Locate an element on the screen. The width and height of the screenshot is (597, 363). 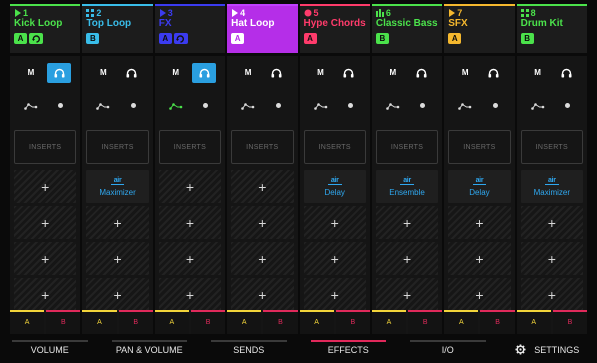
track-header: 8 Drum Kit B is located at coordinates (551, 28).